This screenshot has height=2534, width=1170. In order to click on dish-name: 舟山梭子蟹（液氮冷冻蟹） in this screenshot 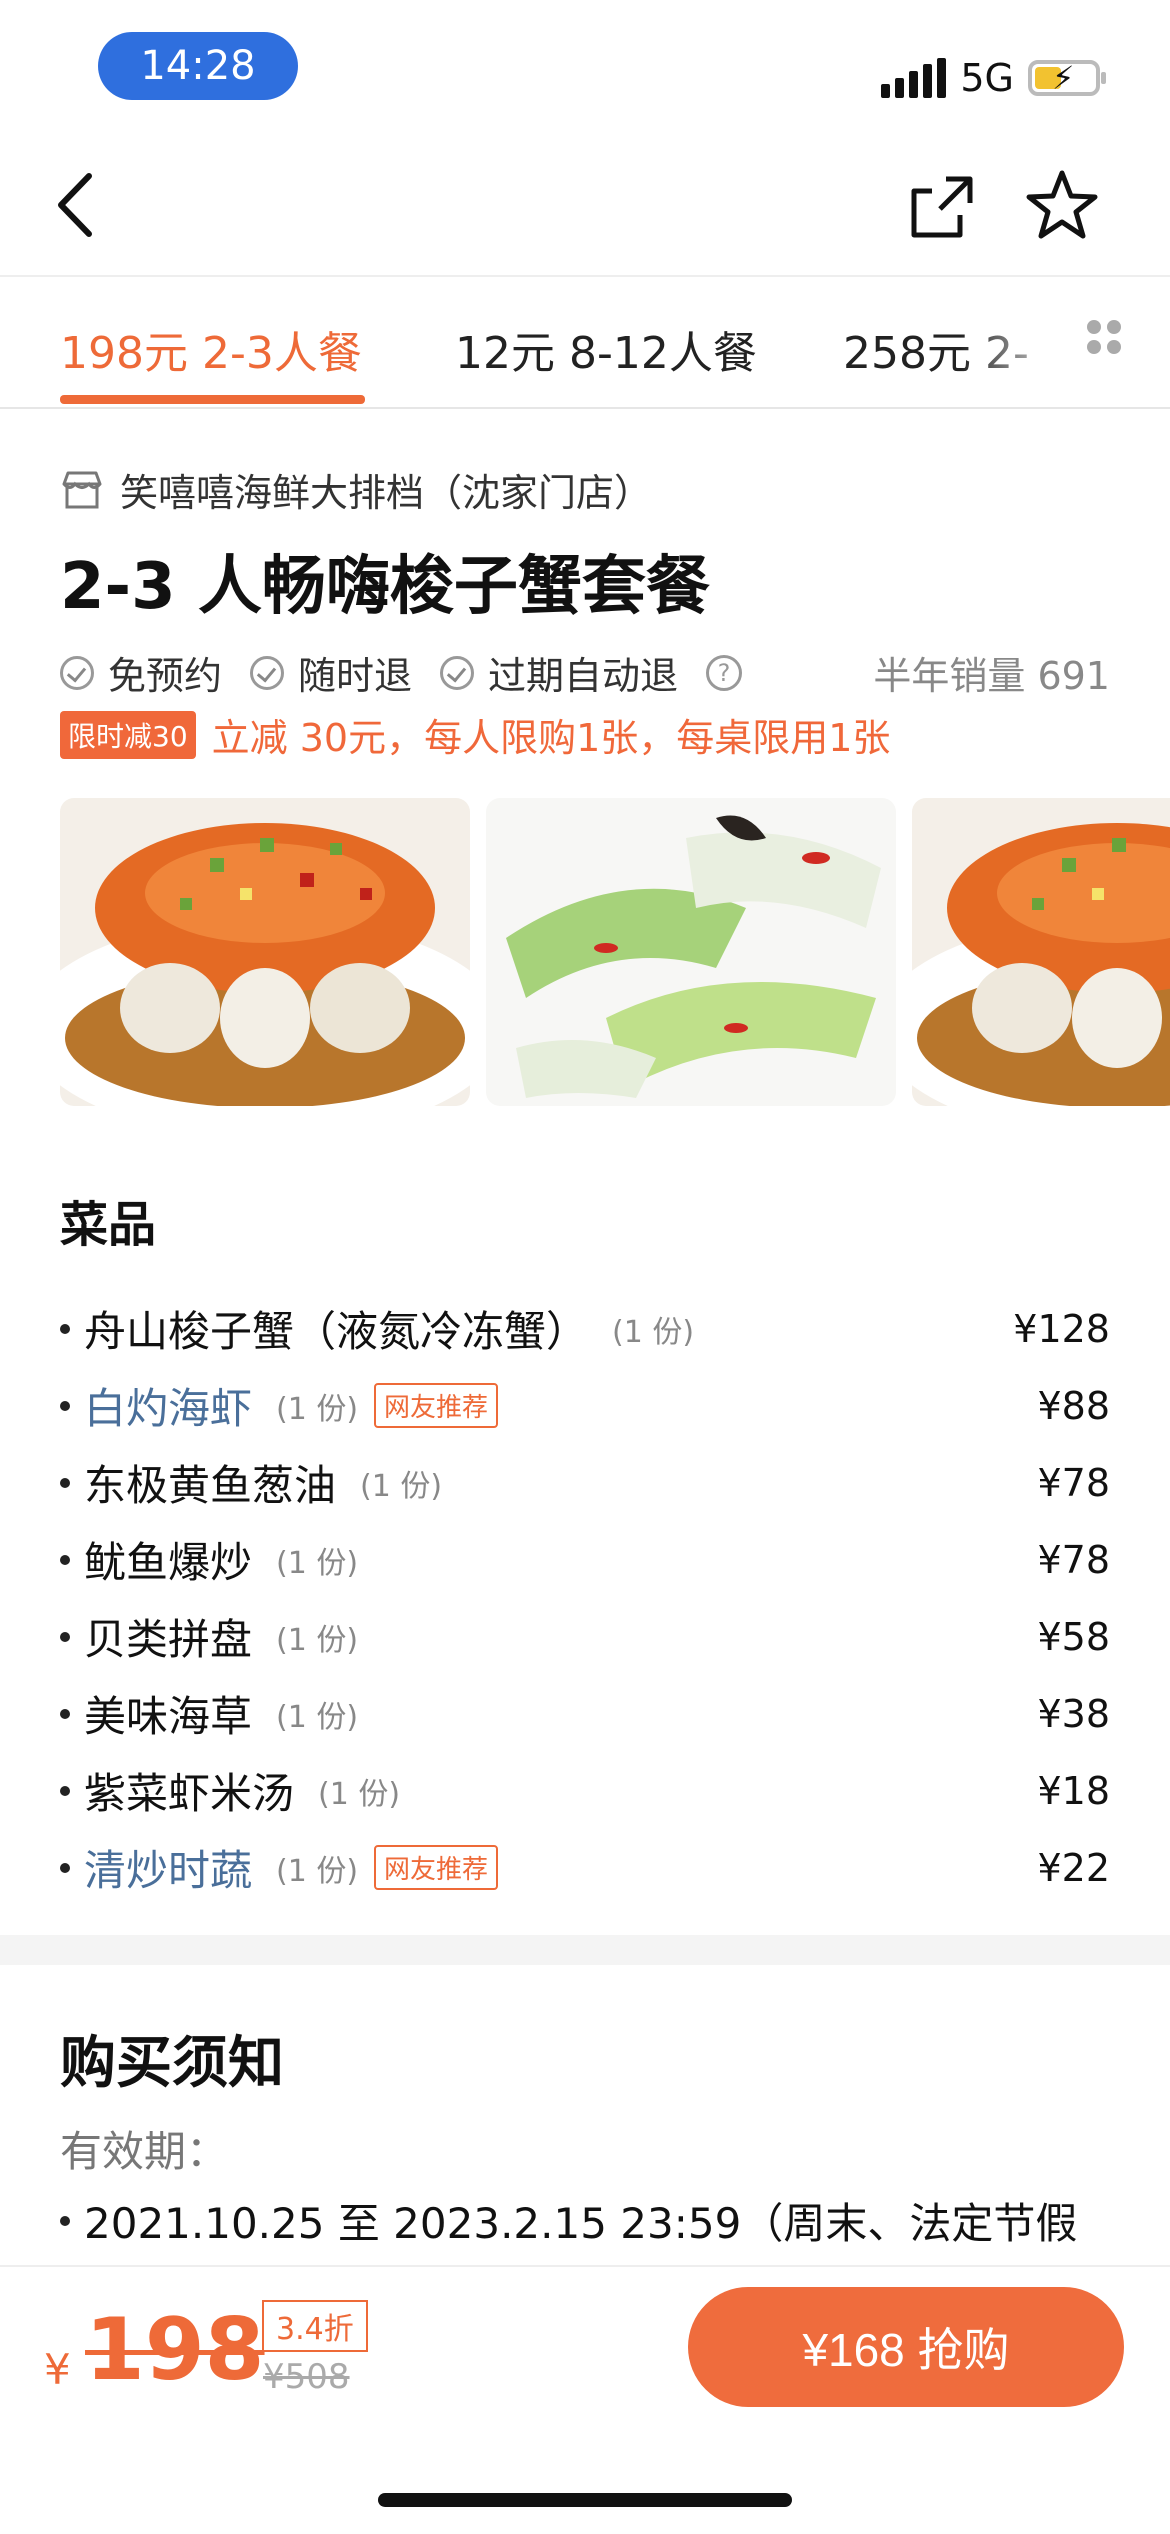, I will do `click(336, 1331)`.